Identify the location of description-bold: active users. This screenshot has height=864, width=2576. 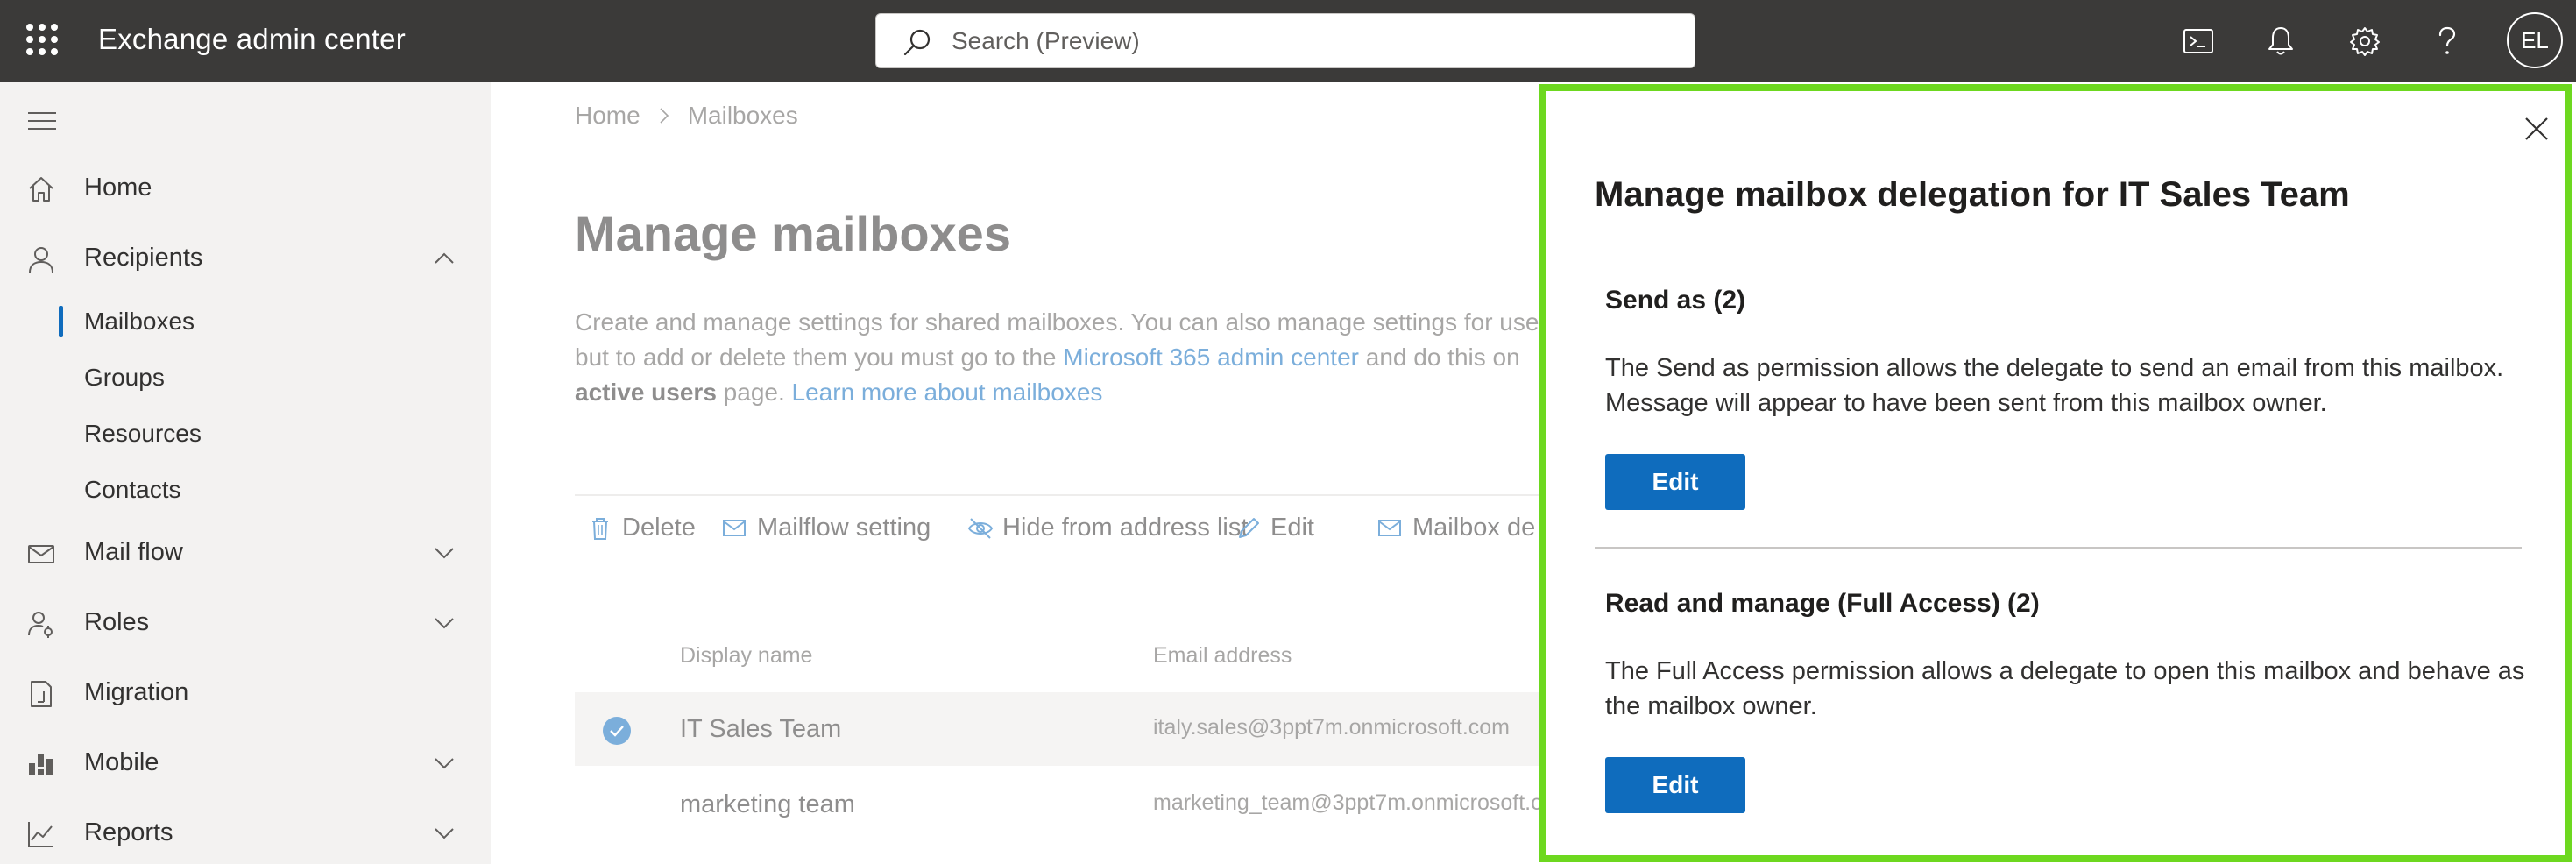
(646, 392).